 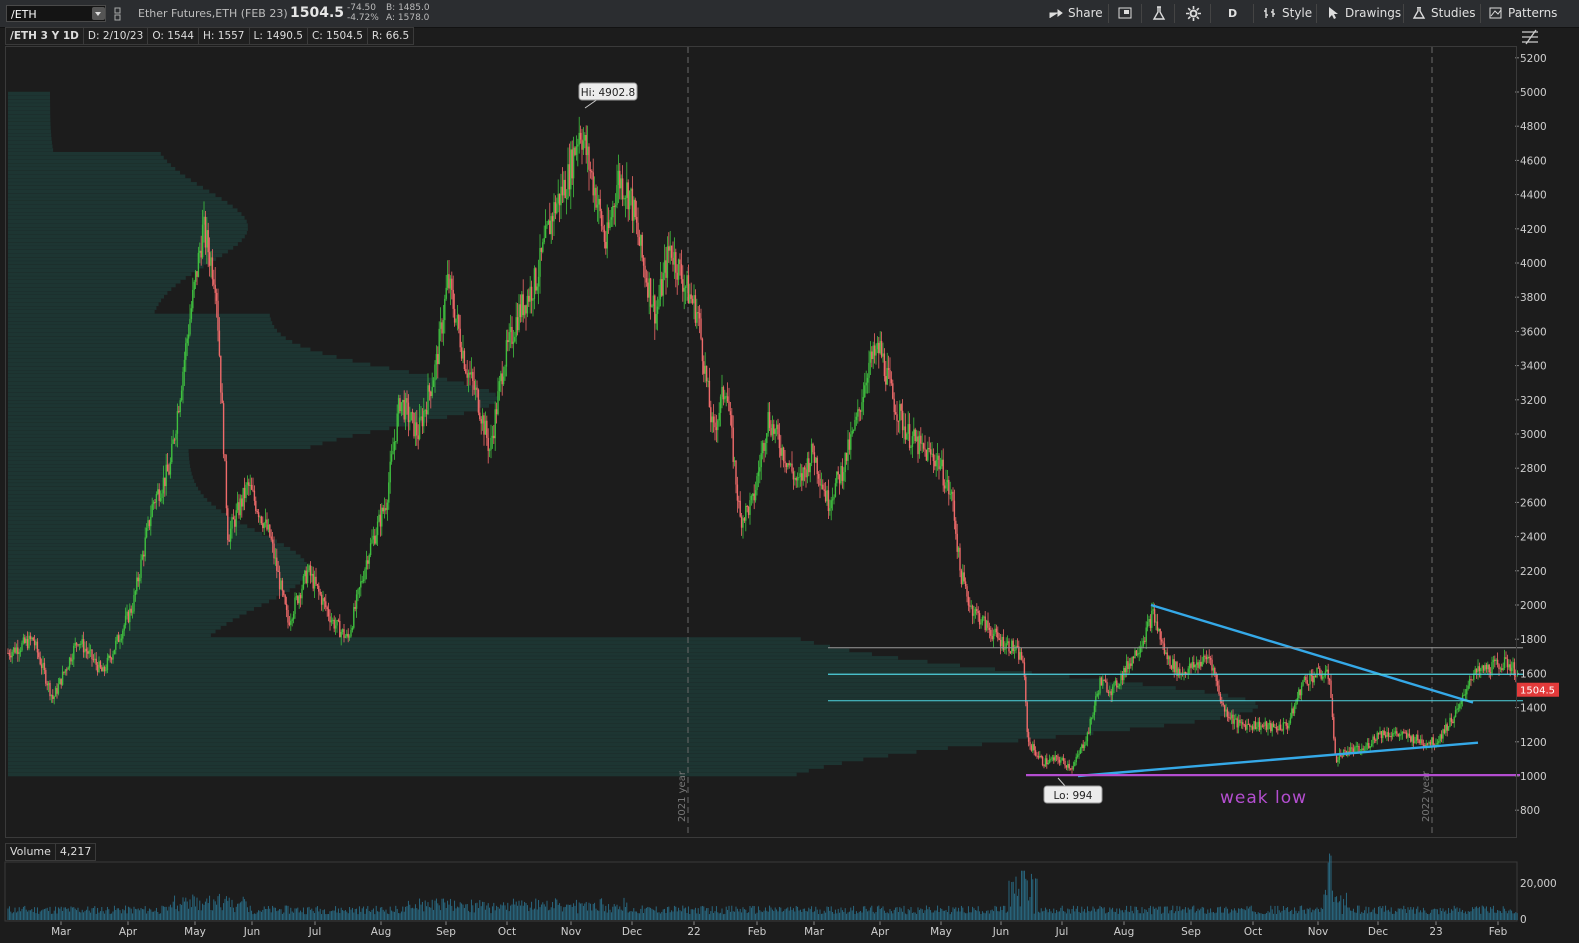 What do you see at coordinates (1533, 332) in the screenshot?
I see `price-tick-label: 3600` at bounding box center [1533, 332].